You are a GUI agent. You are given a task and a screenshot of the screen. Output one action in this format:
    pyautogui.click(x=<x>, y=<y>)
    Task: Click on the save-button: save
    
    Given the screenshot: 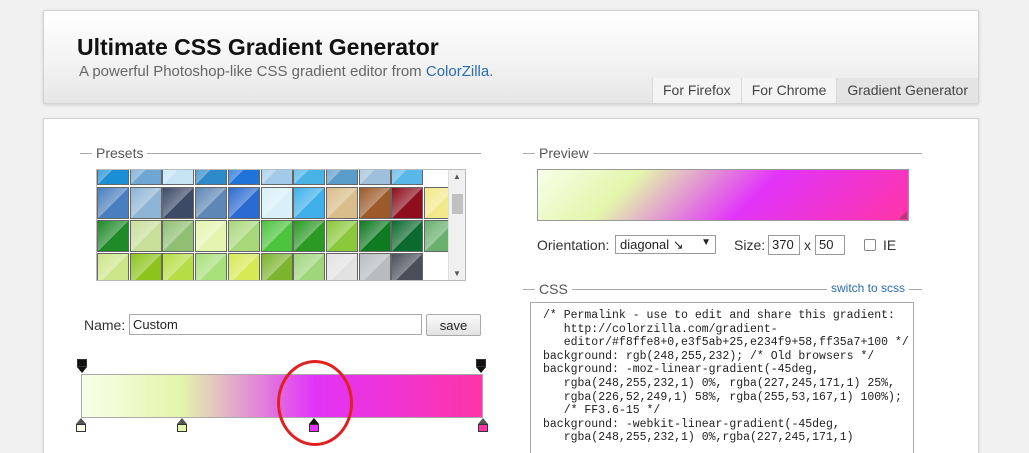 What is the action you would take?
    pyautogui.click(x=453, y=325)
    